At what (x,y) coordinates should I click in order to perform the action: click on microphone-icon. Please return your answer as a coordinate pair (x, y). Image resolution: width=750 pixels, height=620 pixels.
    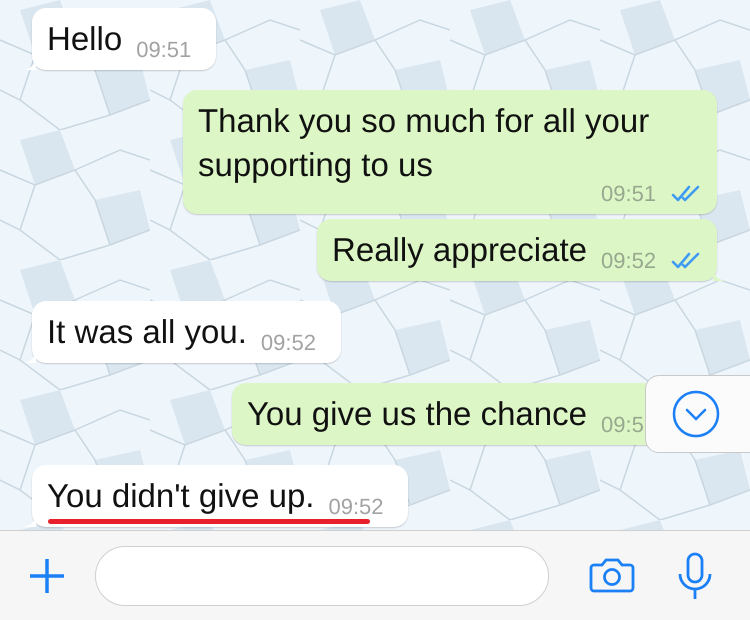
    Looking at the image, I should click on (695, 576).